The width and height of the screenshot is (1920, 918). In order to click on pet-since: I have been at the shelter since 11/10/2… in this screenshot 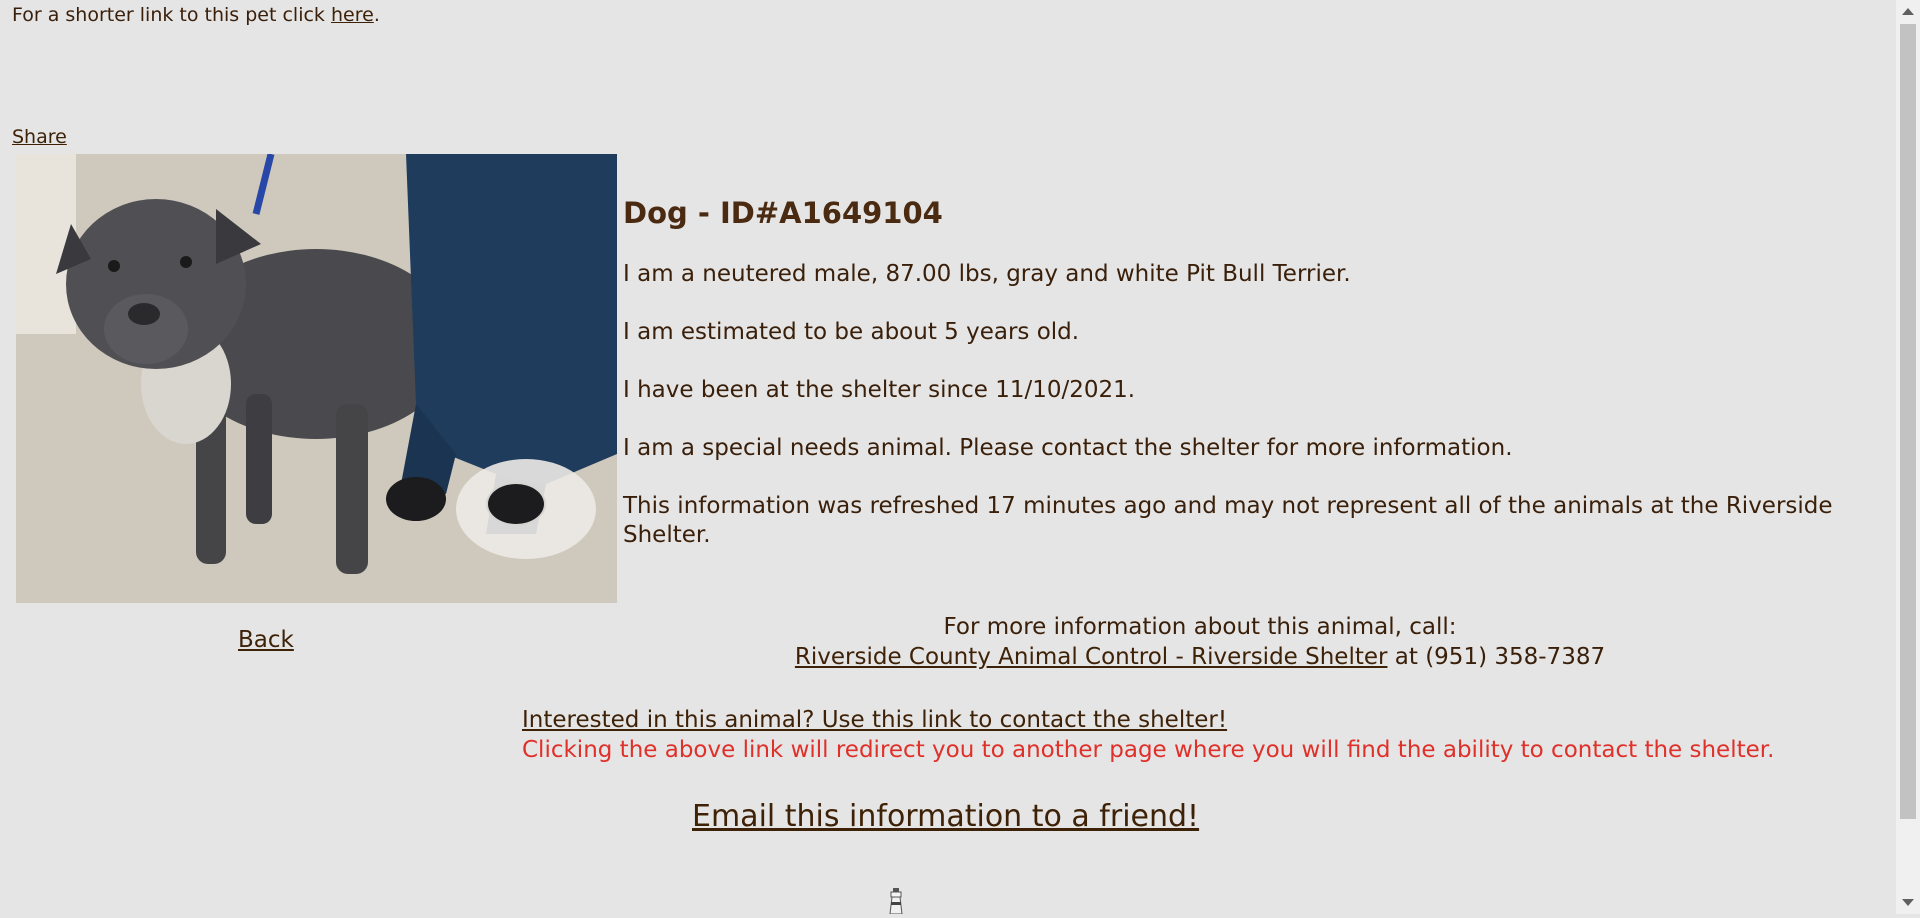, I will do `click(879, 390)`.